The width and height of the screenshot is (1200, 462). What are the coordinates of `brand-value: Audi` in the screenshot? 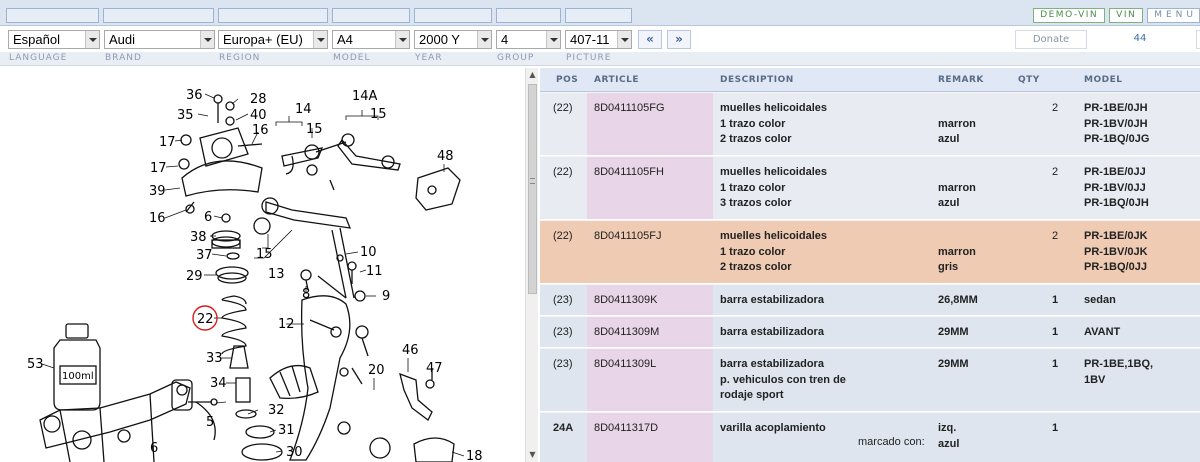 It's located at (122, 39).